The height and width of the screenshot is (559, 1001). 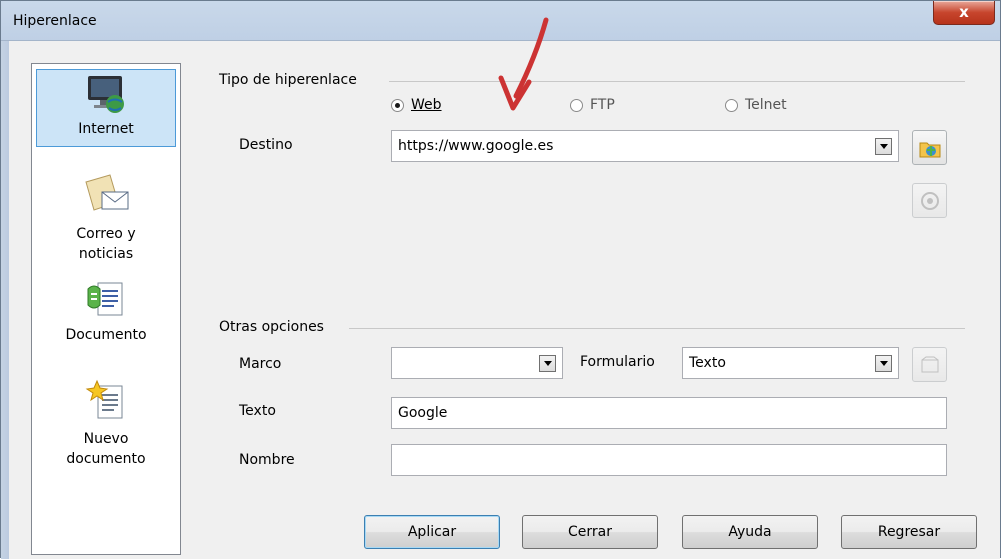 I want to click on marco-label: Marco, so click(x=260, y=364).